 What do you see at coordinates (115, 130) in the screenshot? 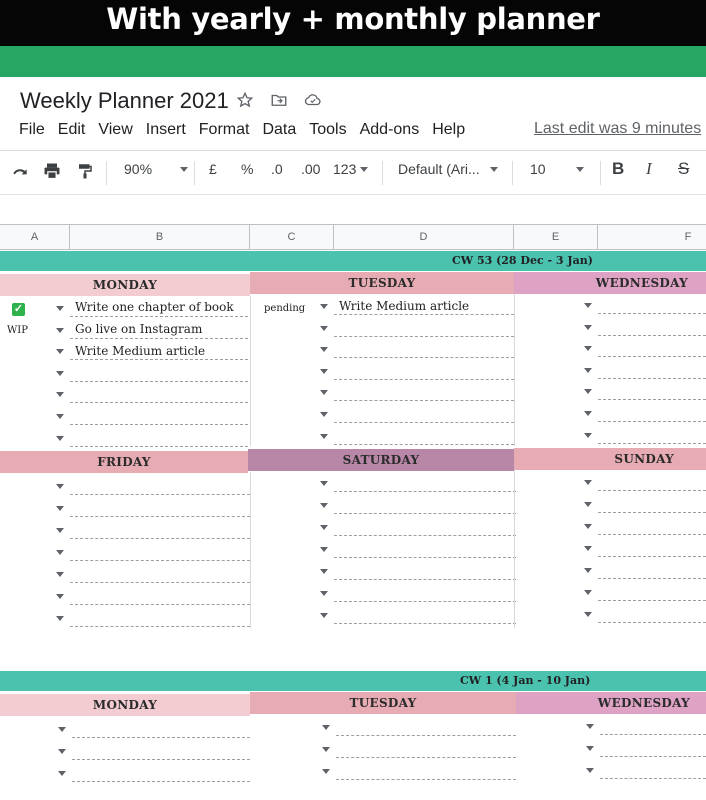
I see `menu-view: View` at bounding box center [115, 130].